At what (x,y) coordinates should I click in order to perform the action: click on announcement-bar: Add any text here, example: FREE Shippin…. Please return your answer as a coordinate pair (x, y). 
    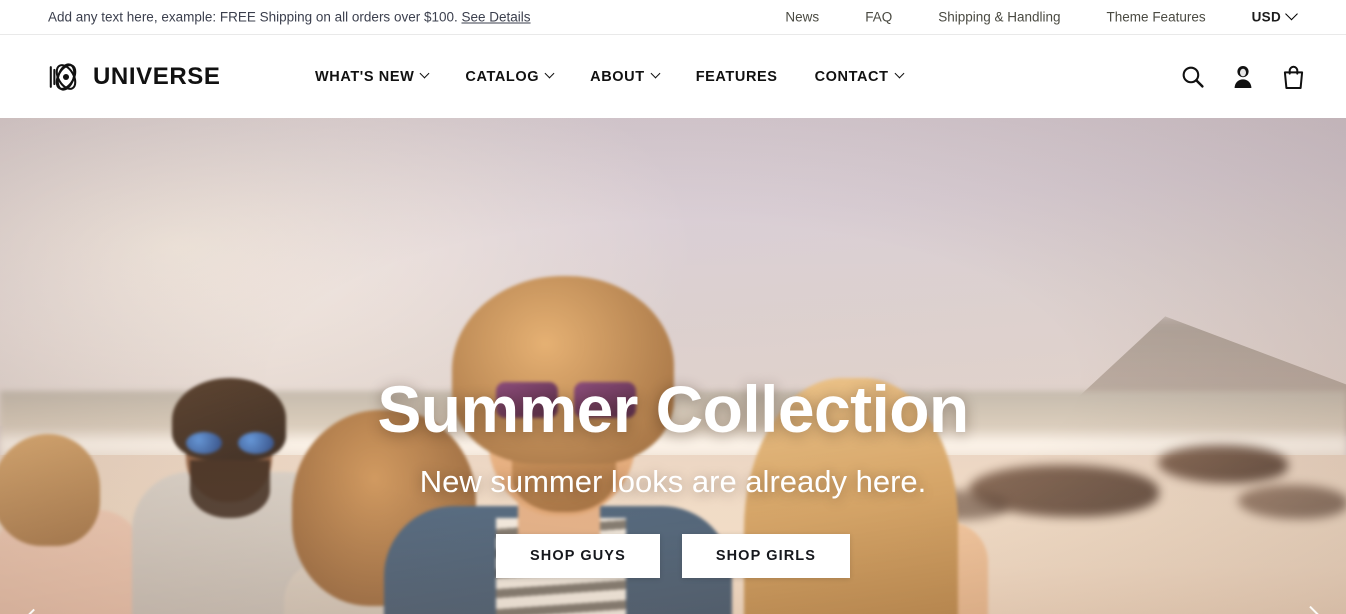
    Looking at the image, I should click on (673, 17).